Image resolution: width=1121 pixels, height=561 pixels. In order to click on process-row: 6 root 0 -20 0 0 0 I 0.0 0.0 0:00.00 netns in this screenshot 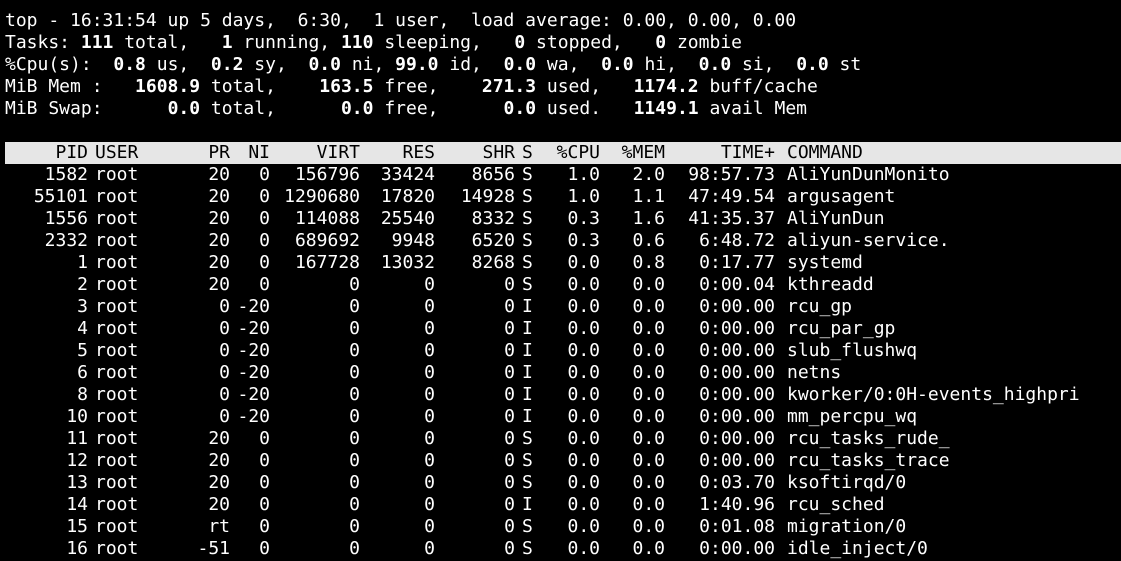, I will do `click(563, 373)`.